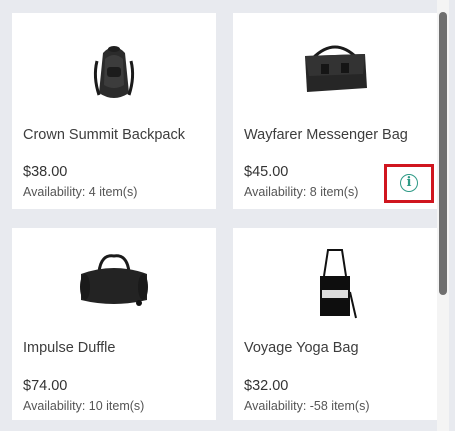  What do you see at coordinates (69, 348) in the screenshot?
I see `product-name: Impulse Duffle` at bounding box center [69, 348].